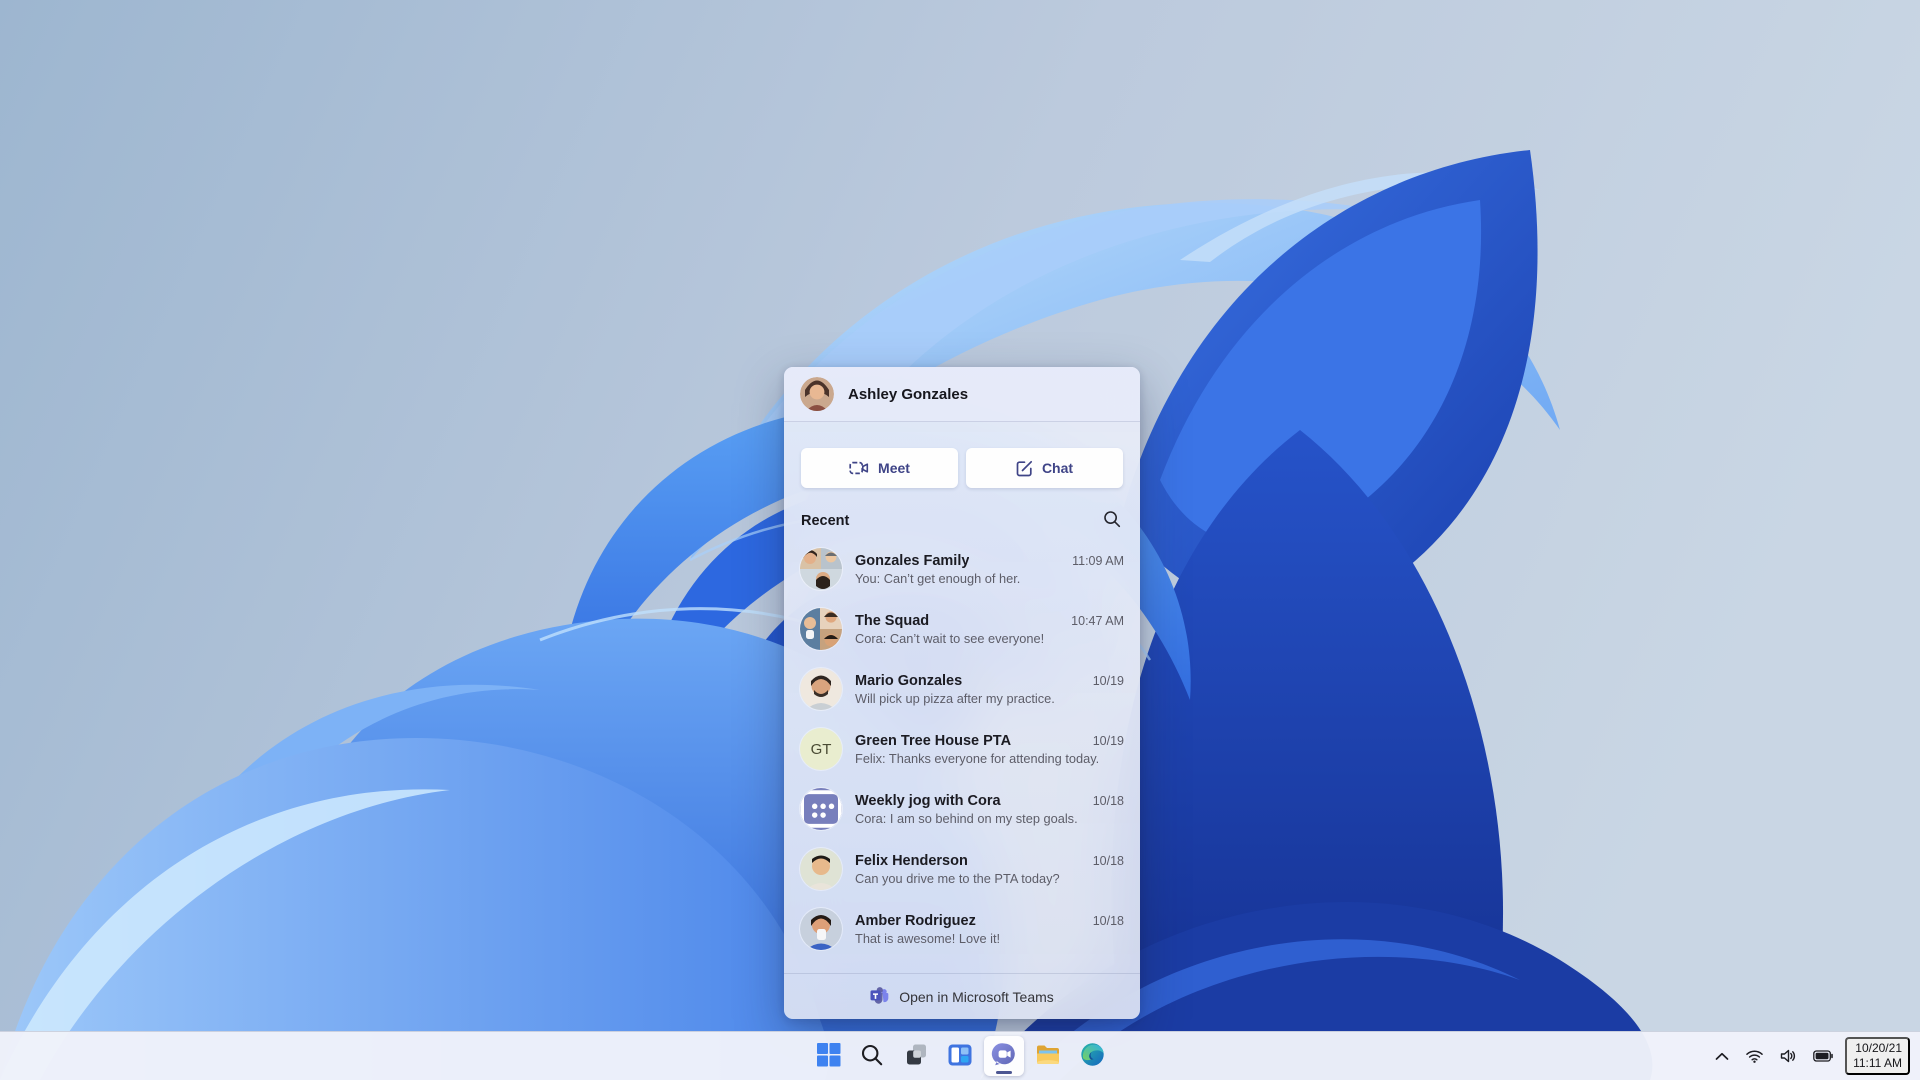 The height and width of the screenshot is (1080, 1920). Describe the element at coordinates (817, 394) in the screenshot. I see `user-avatar` at that location.